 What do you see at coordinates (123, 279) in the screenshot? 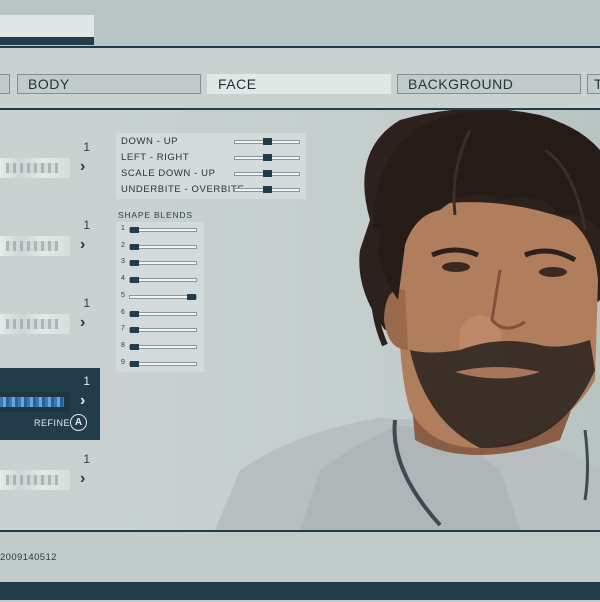
I see `blend-number: 4` at bounding box center [123, 279].